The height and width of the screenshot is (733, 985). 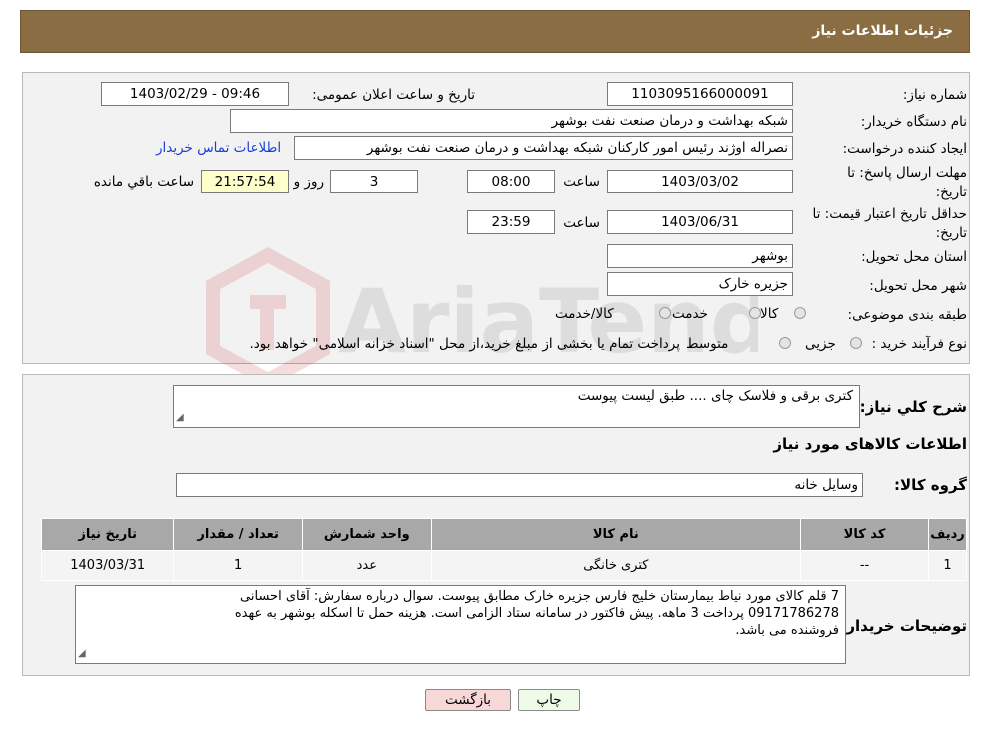 What do you see at coordinates (951, 233) in the screenshot?
I see `validity-label-line2: تاریخ:` at bounding box center [951, 233].